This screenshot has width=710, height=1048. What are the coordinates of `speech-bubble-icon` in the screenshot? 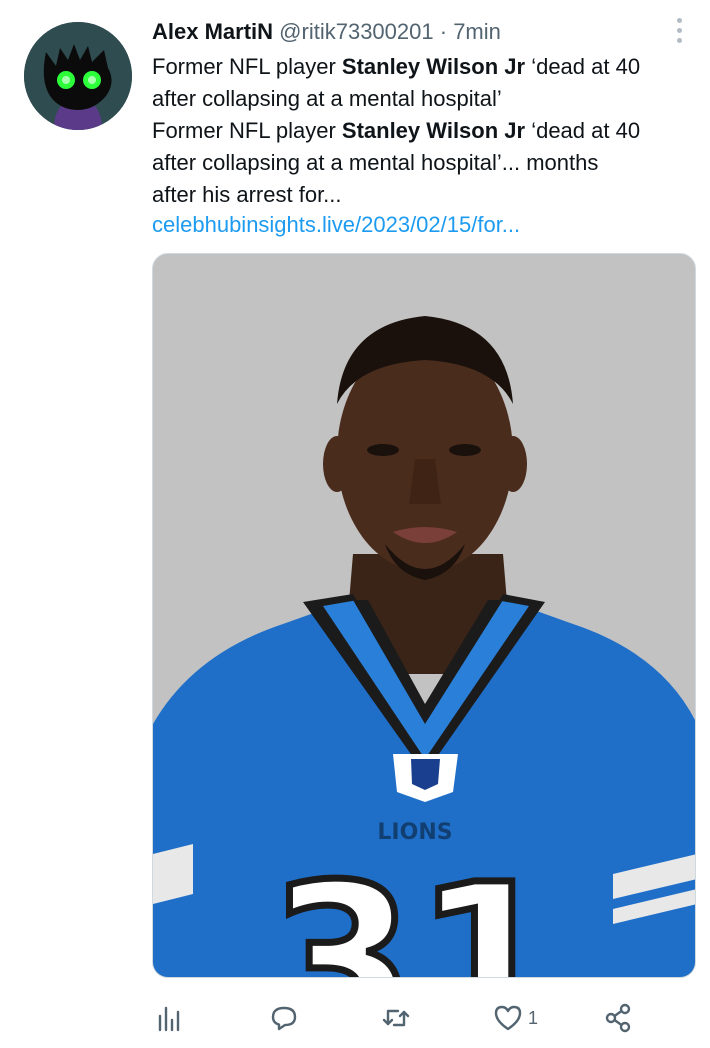 It's located at (284, 1018).